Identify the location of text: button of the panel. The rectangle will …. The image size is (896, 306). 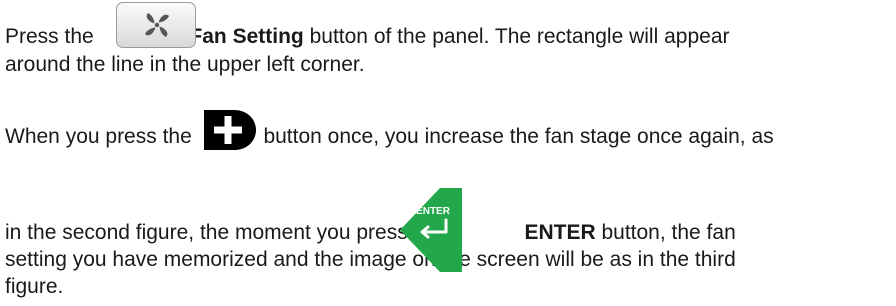
(519, 36).